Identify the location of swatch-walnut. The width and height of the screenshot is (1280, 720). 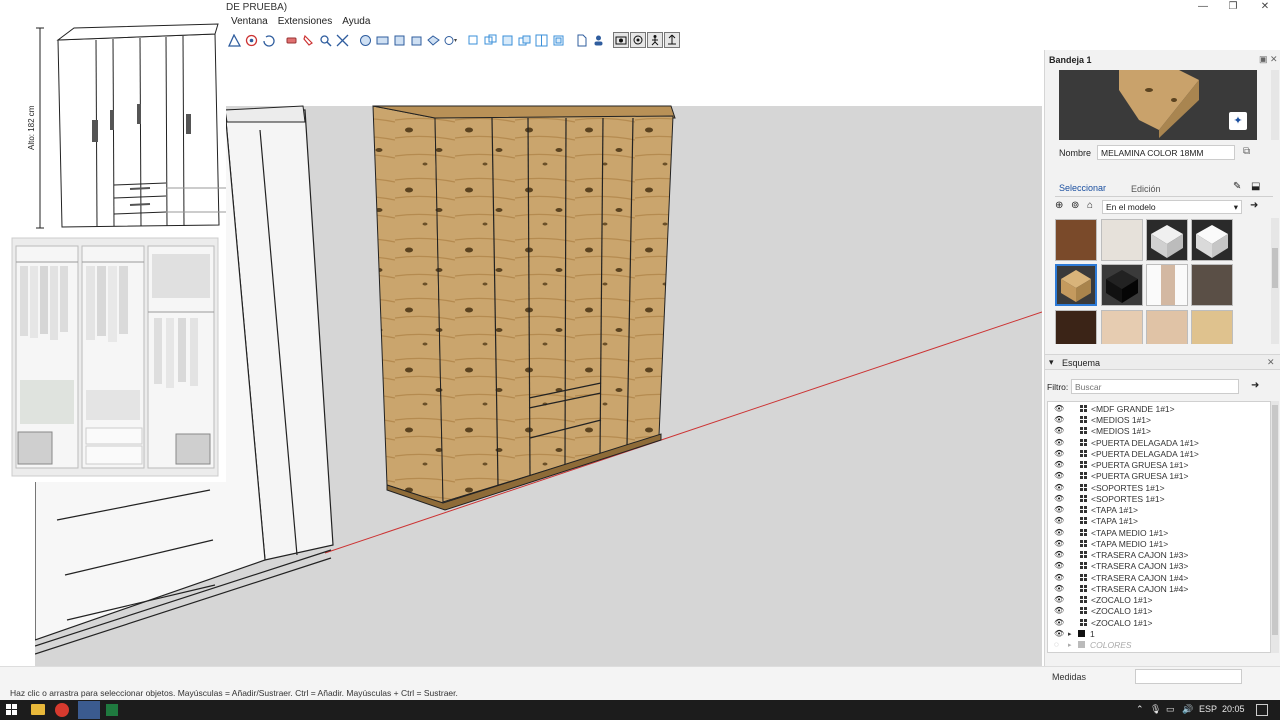
(1076, 240).